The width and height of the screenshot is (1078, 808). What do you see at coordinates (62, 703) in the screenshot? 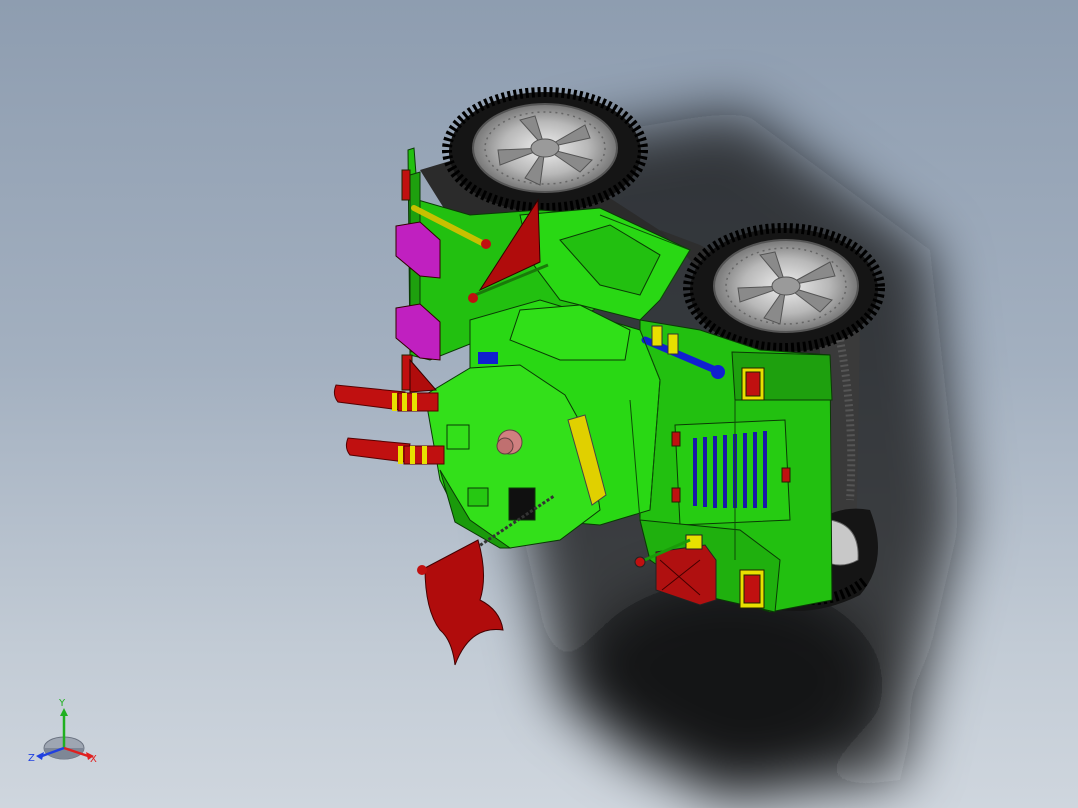
I see `y-axis-label: Y` at bounding box center [62, 703].